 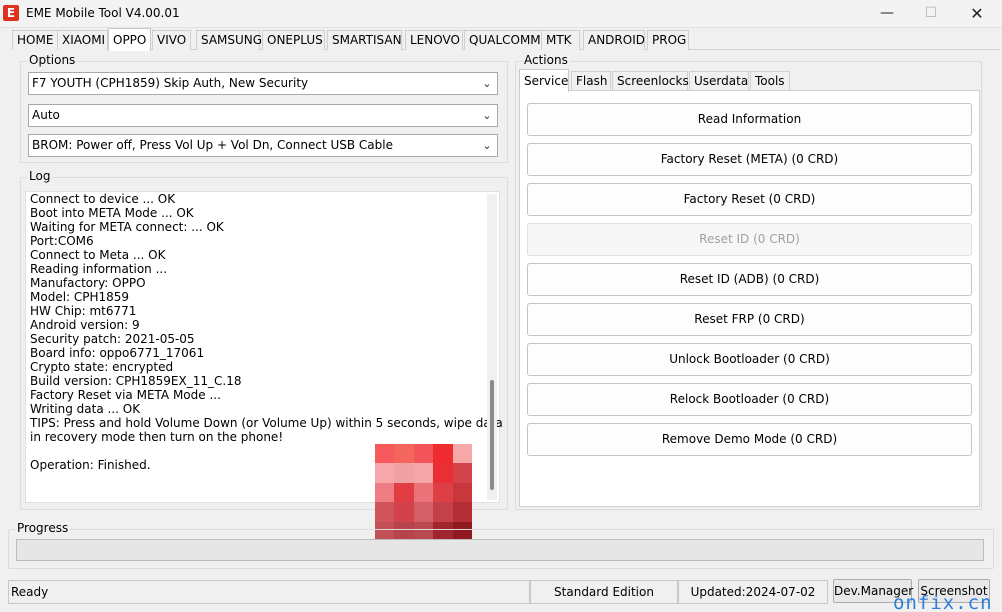 What do you see at coordinates (98, 255) in the screenshot?
I see `log-line: Connect to Meta ... OK` at bounding box center [98, 255].